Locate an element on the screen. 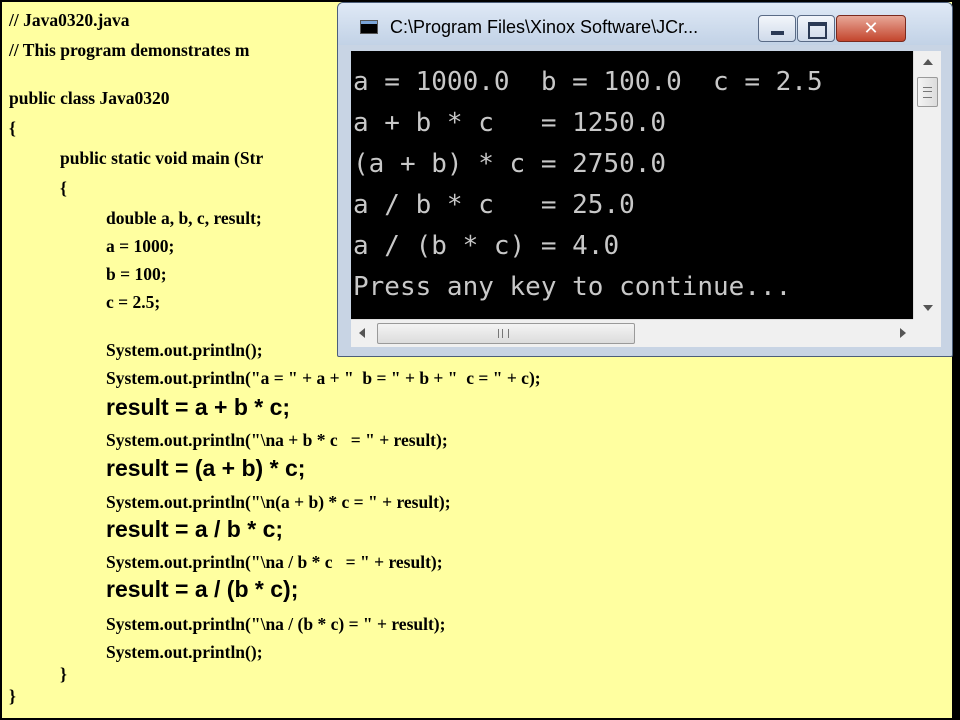  class-open-brace: { is located at coordinates (12, 128).